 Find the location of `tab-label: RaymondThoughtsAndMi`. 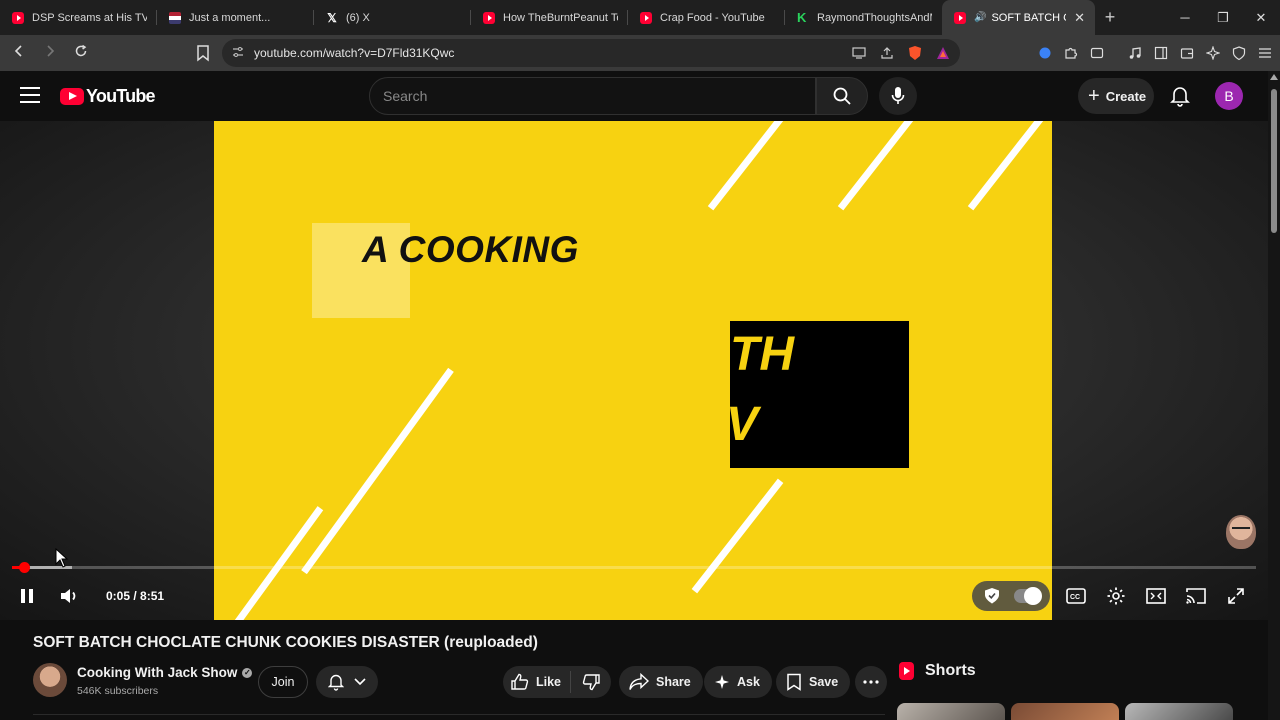

tab-label: RaymondThoughtsAndMi is located at coordinates (874, 17).